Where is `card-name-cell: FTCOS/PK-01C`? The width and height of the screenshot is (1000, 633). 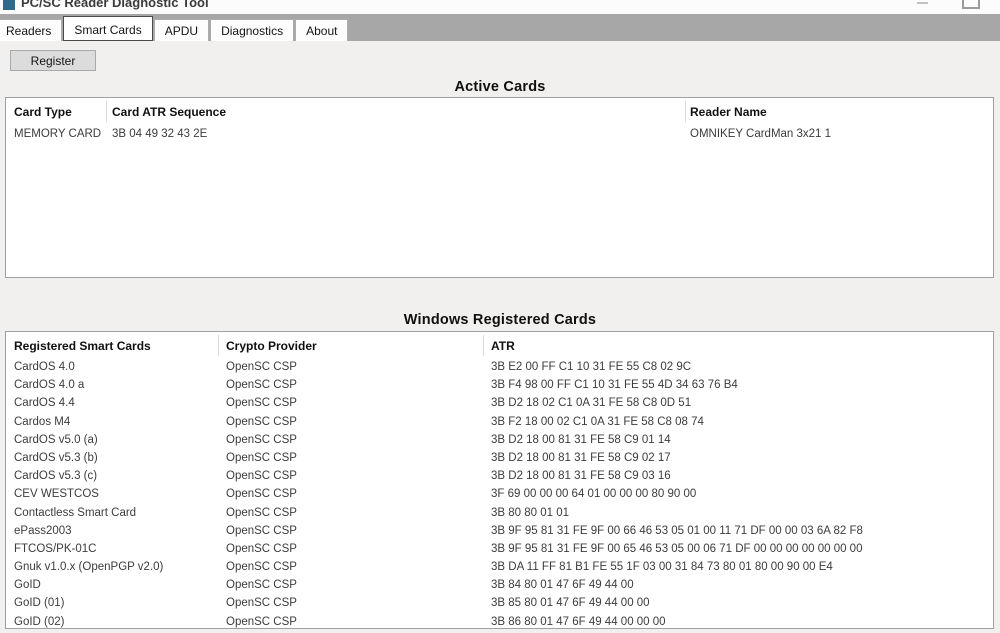 card-name-cell: FTCOS/PK-01C is located at coordinates (55, 548).